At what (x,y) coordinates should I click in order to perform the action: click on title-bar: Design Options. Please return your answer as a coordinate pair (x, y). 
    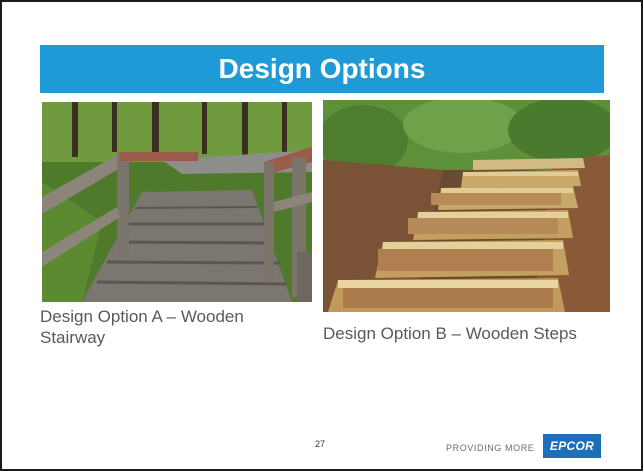
    Looking at the image, I should click on (322, 69).